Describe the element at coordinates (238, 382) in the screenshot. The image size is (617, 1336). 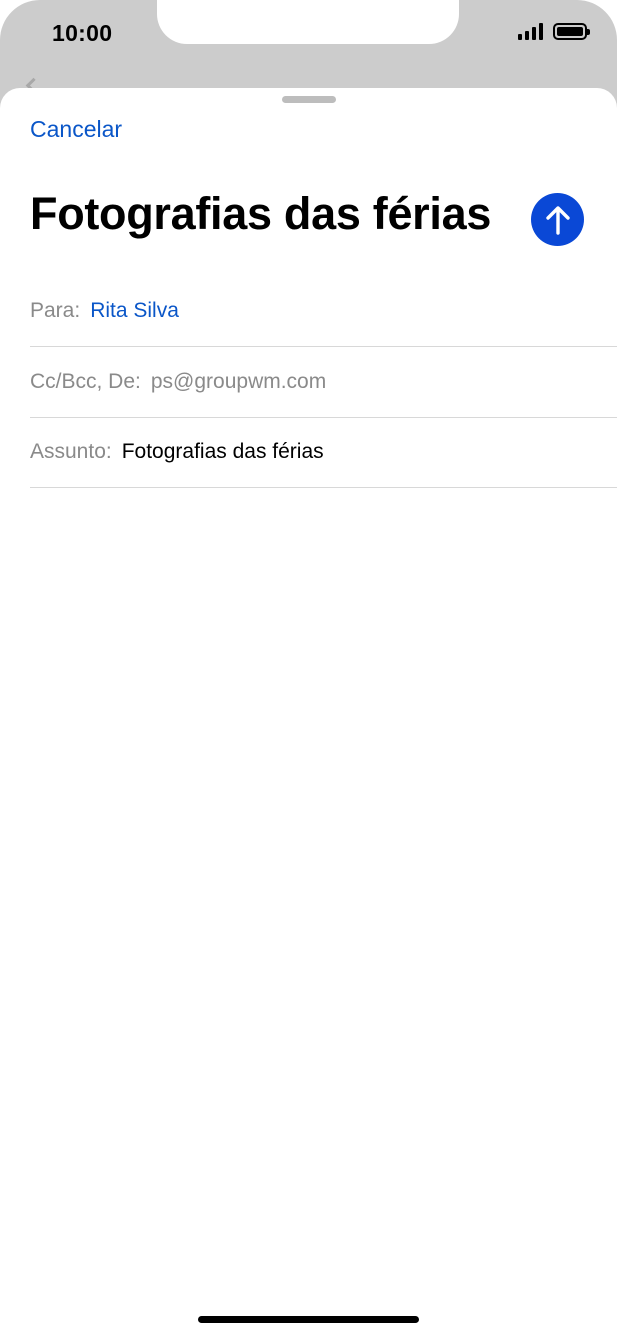
I see `from-address: ps@groupwm.com` at that location.